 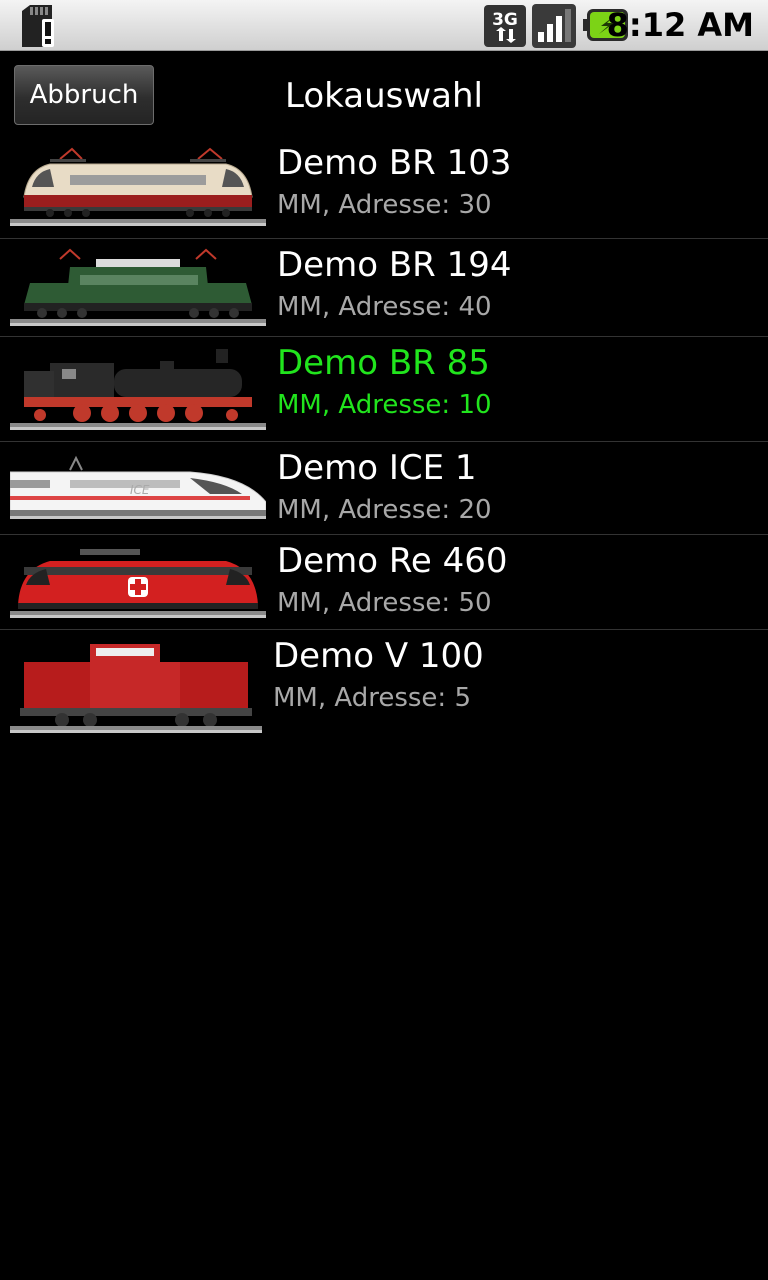 What do you see at coordinates (394, 163) in the screenshot?
I see `loco-name: Demo BR 103` at bounding box center [394, 163].